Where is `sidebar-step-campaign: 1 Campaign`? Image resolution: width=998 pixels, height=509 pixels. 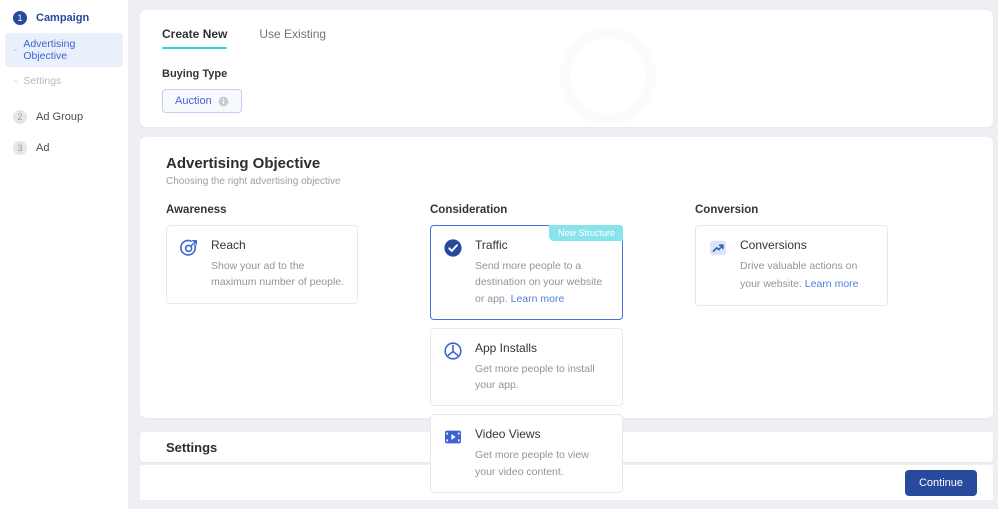
sidebar-step-campaign: 1 Campaign is located at coordinates (64, 18).